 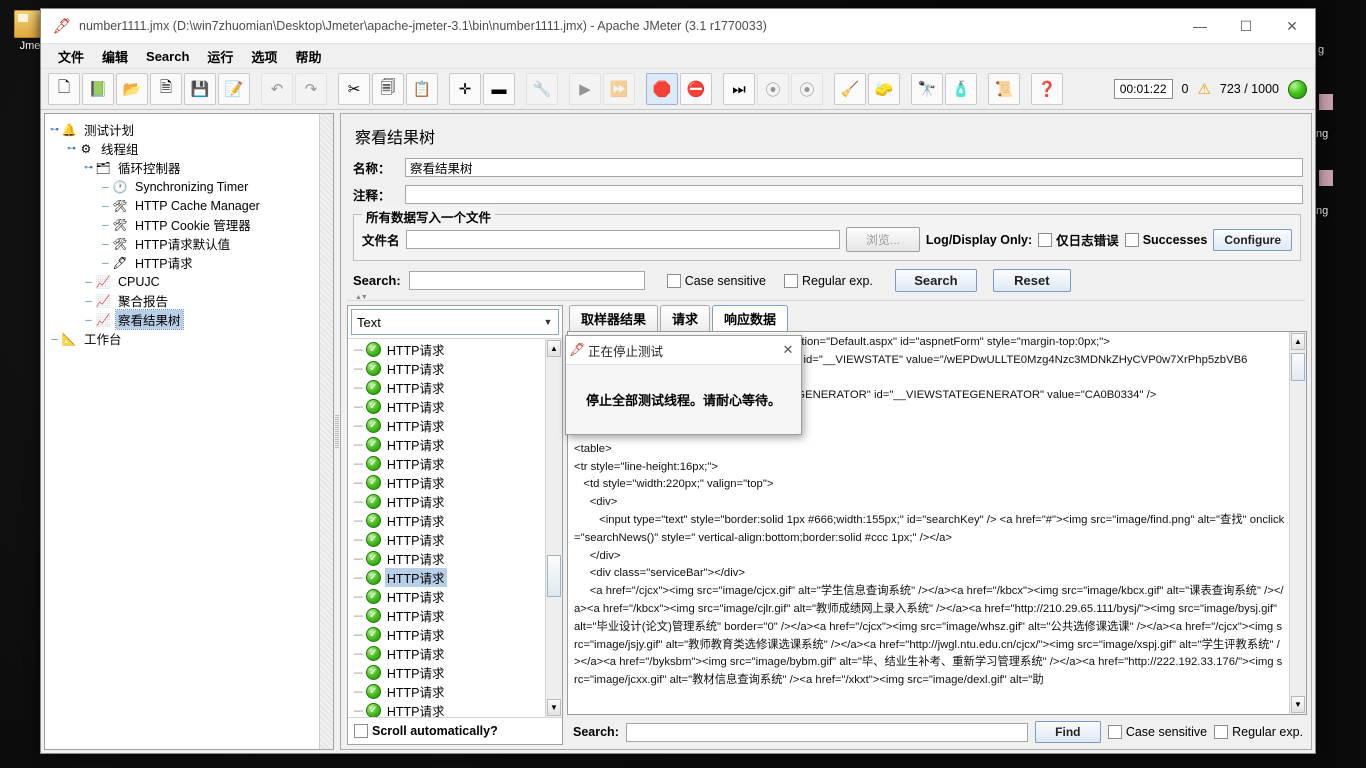 What do you see at coordinates (884, 89) in the screenshot?
I see `clear-all-button: 🧽` at bounding box center [884, 89].